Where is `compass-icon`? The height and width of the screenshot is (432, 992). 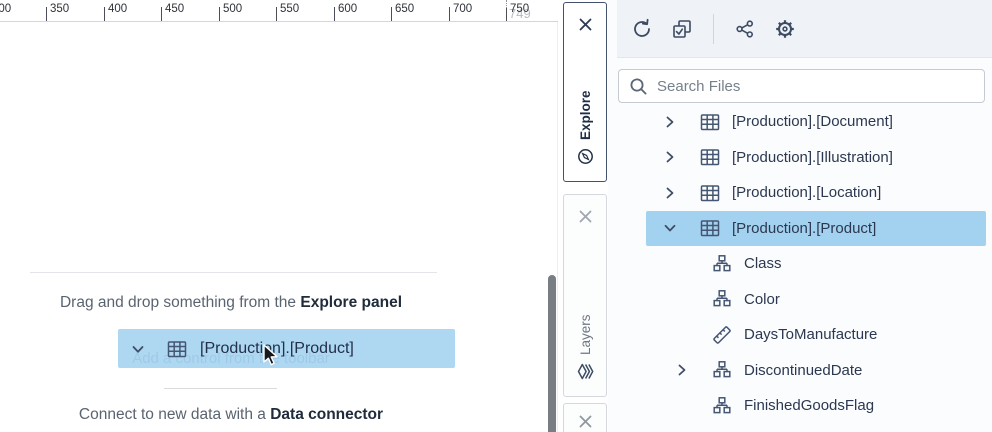 compass-icon is located at coordinates (585, 156).